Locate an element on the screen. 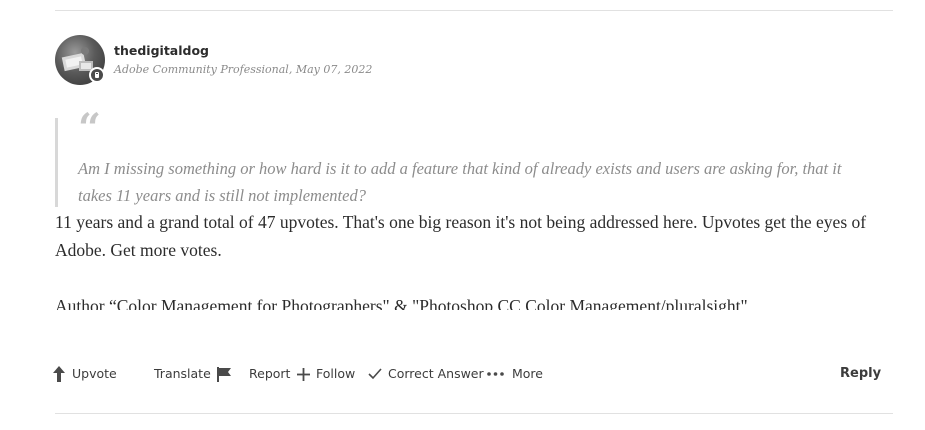  bottom-divider is located at coordinates (474, 413).